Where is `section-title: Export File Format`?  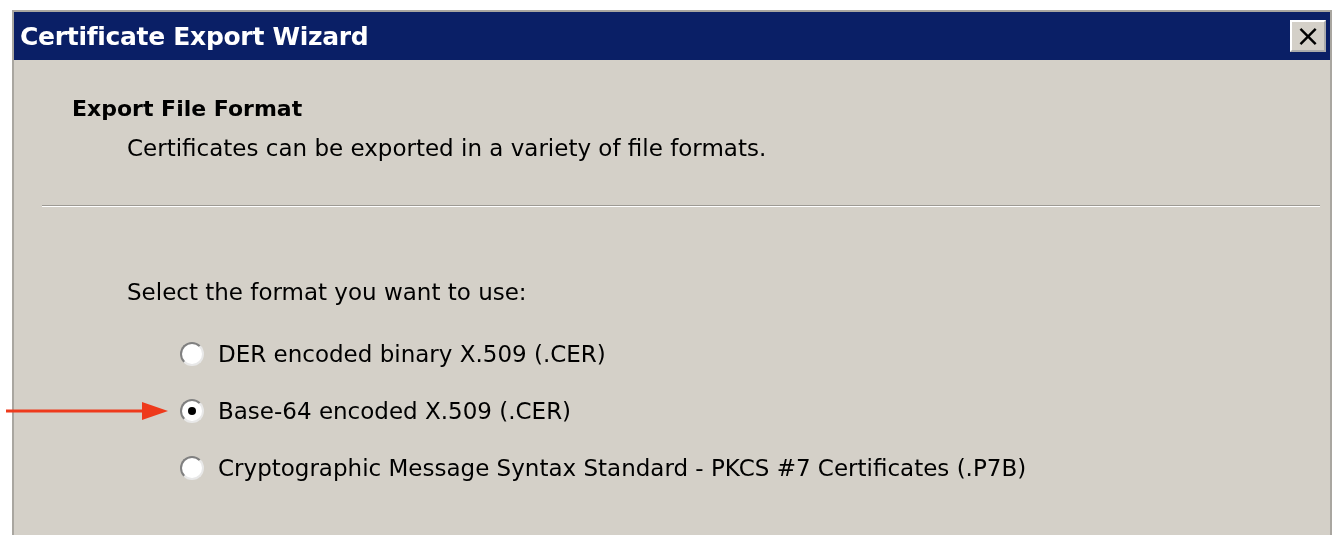
section-title: Export File Format is located at coordinates (188, 108).